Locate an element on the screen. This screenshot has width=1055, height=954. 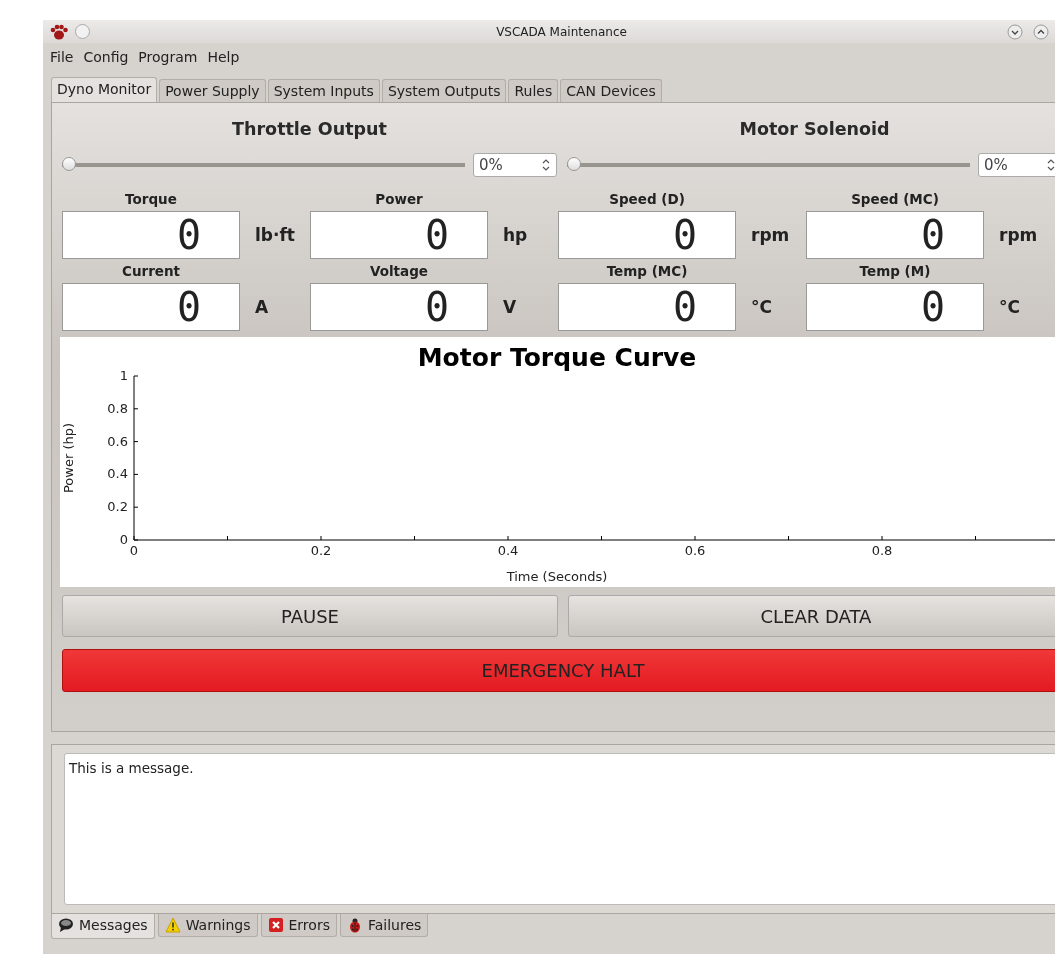
unit-label: V is located at coordinates (510, 307).